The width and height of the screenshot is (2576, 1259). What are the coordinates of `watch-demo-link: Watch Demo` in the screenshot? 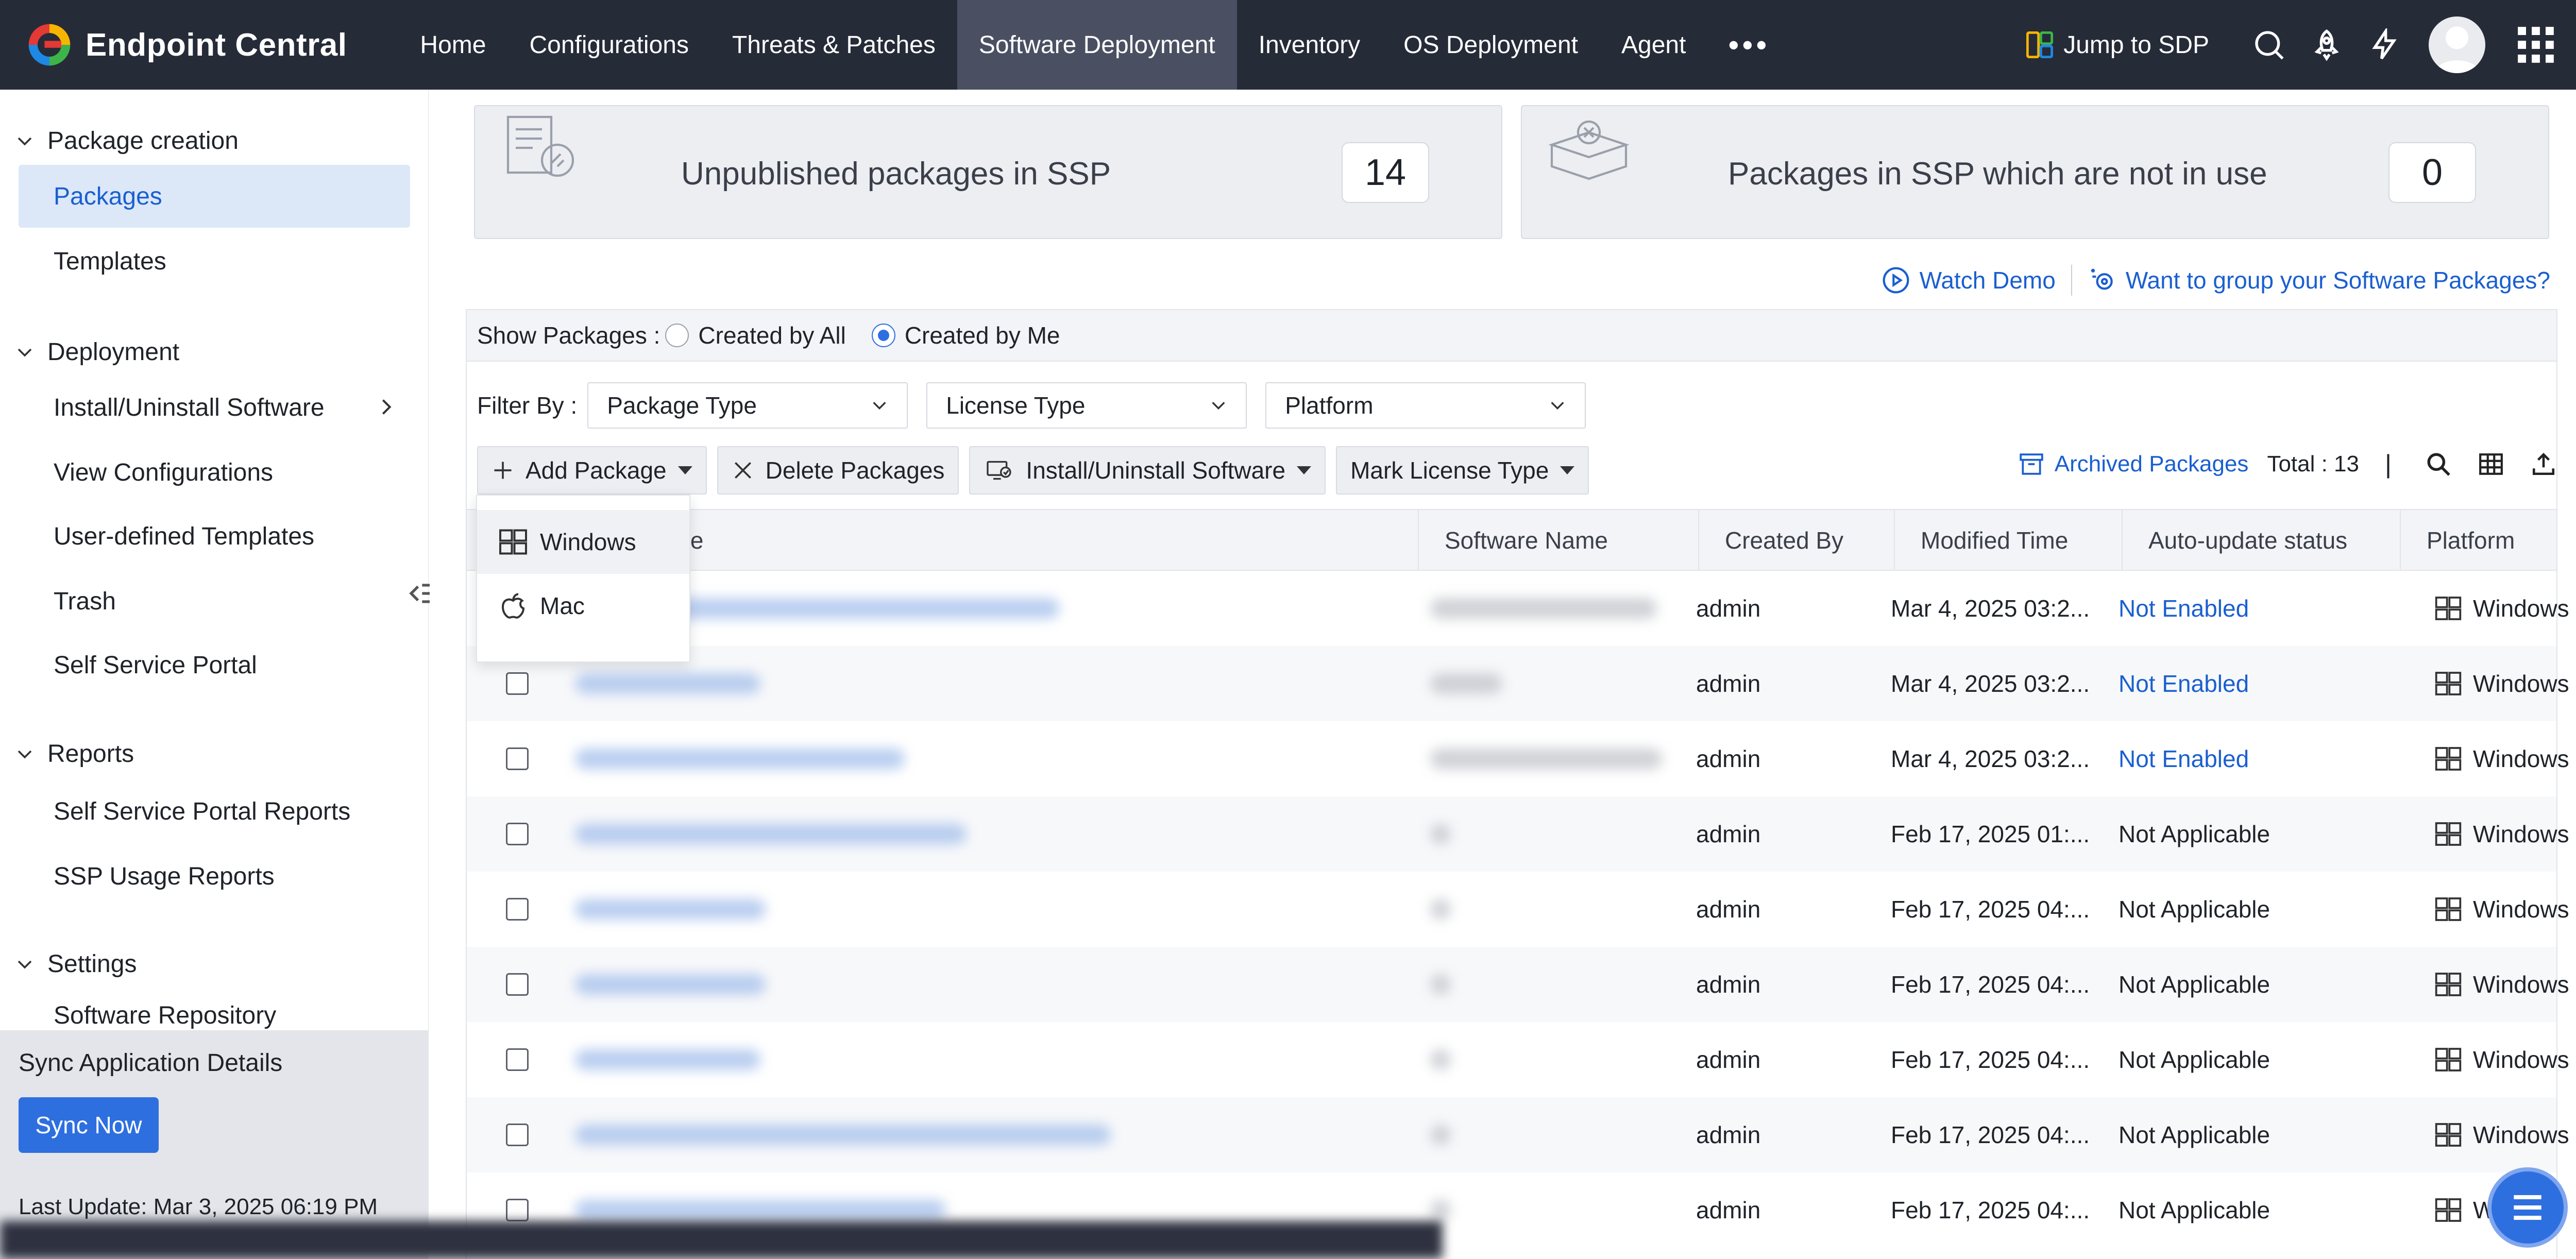 It's located at (1988, 280).